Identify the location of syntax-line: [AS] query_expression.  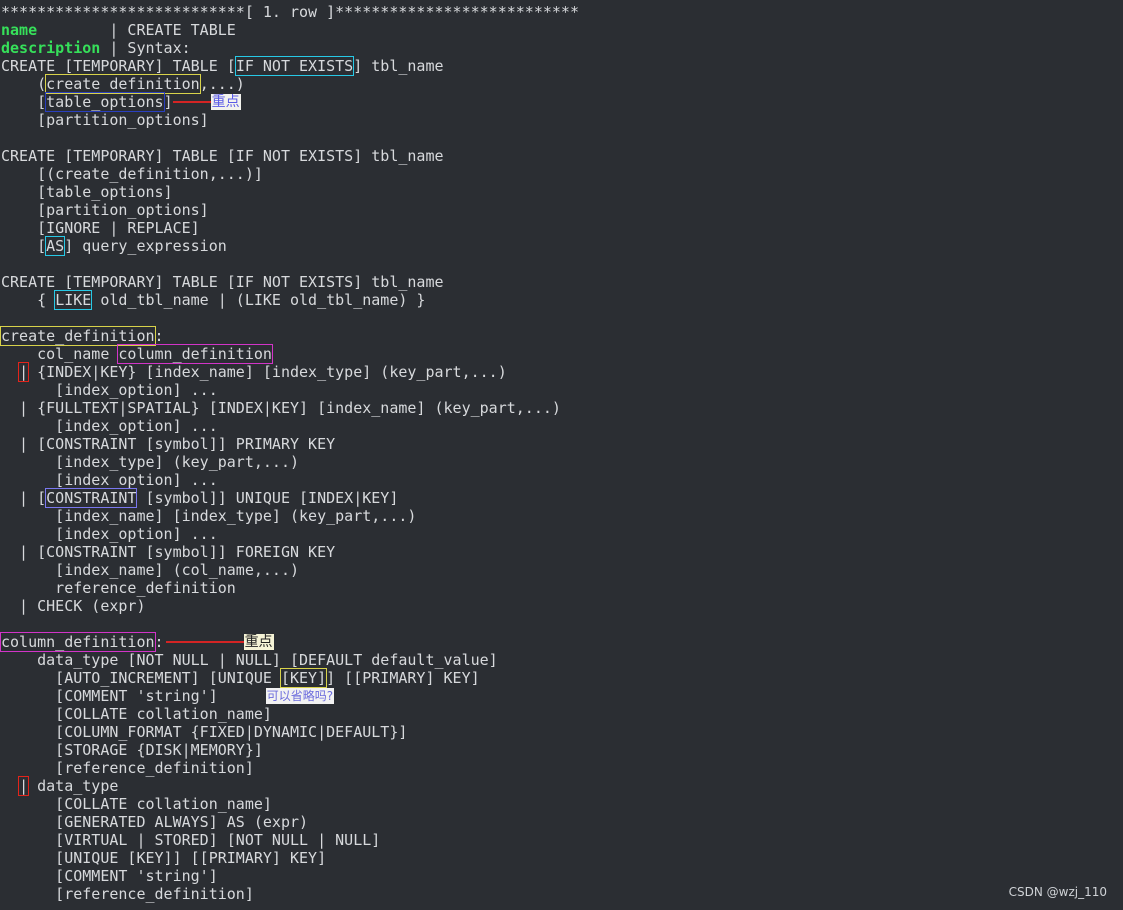
(561, 246).